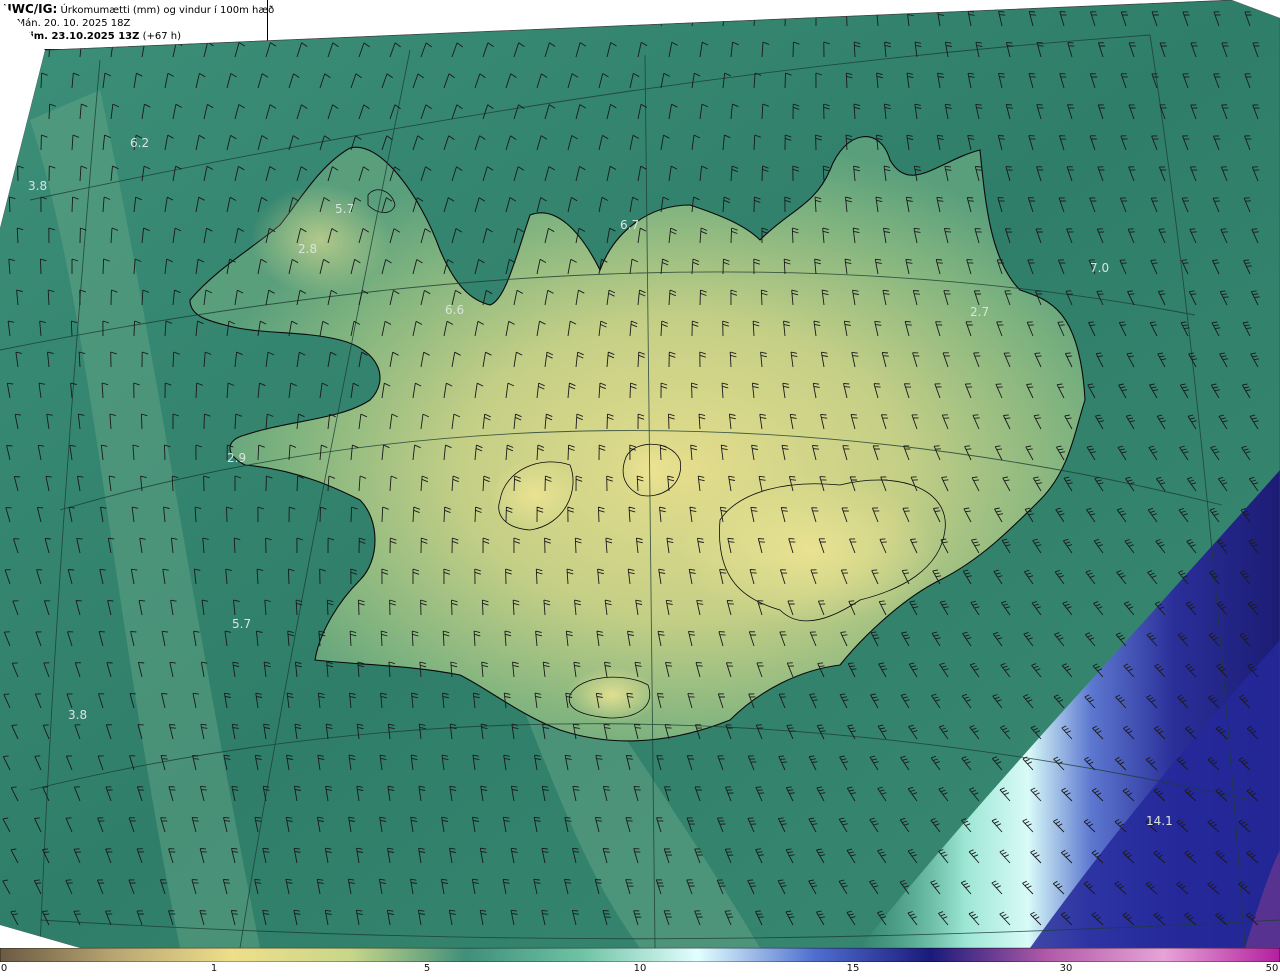 This screenshot has width=1280, height=978. Describe the element at coordinates (1159, 821) in the screenshot. I see `value-label: 14.1` at that location.